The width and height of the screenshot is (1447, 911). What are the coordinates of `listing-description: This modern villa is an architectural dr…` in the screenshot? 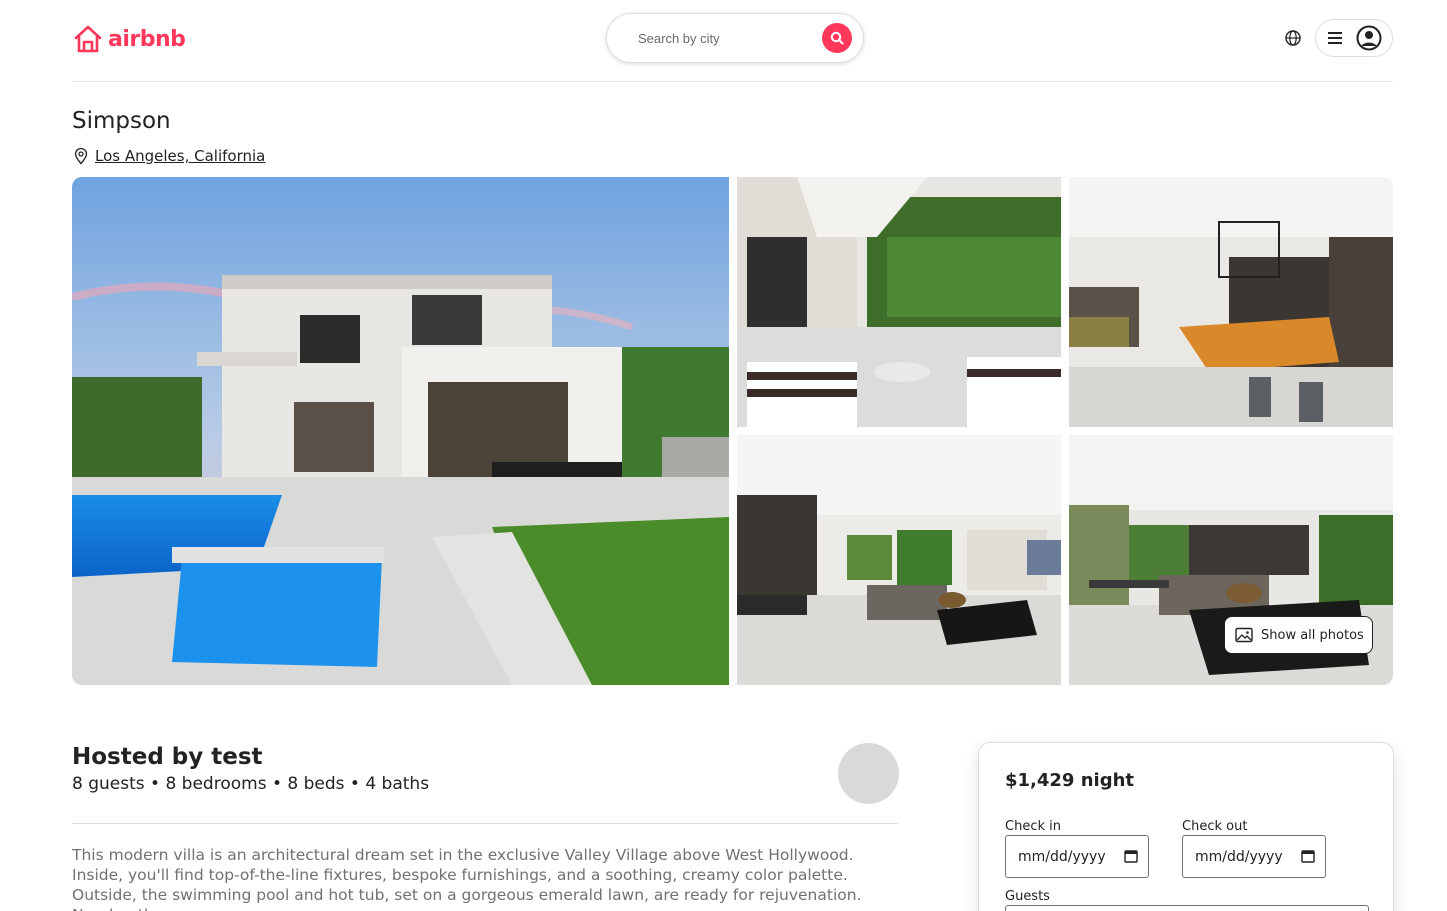 It's located at (467, 878).